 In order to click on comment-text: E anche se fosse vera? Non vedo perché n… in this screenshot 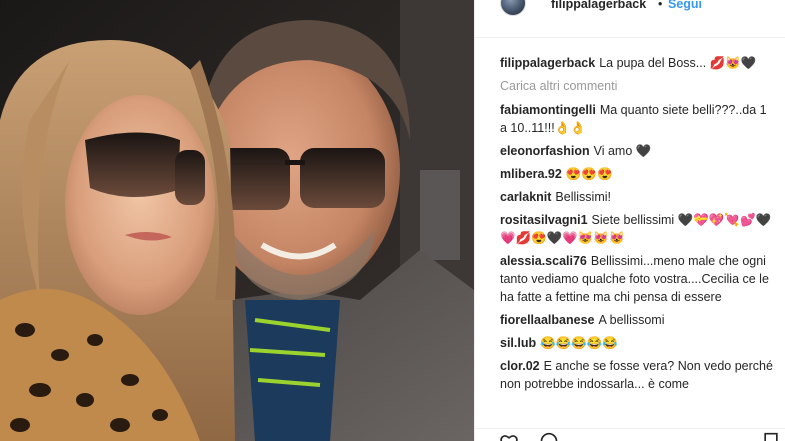, I will do `click(636, 375)`.